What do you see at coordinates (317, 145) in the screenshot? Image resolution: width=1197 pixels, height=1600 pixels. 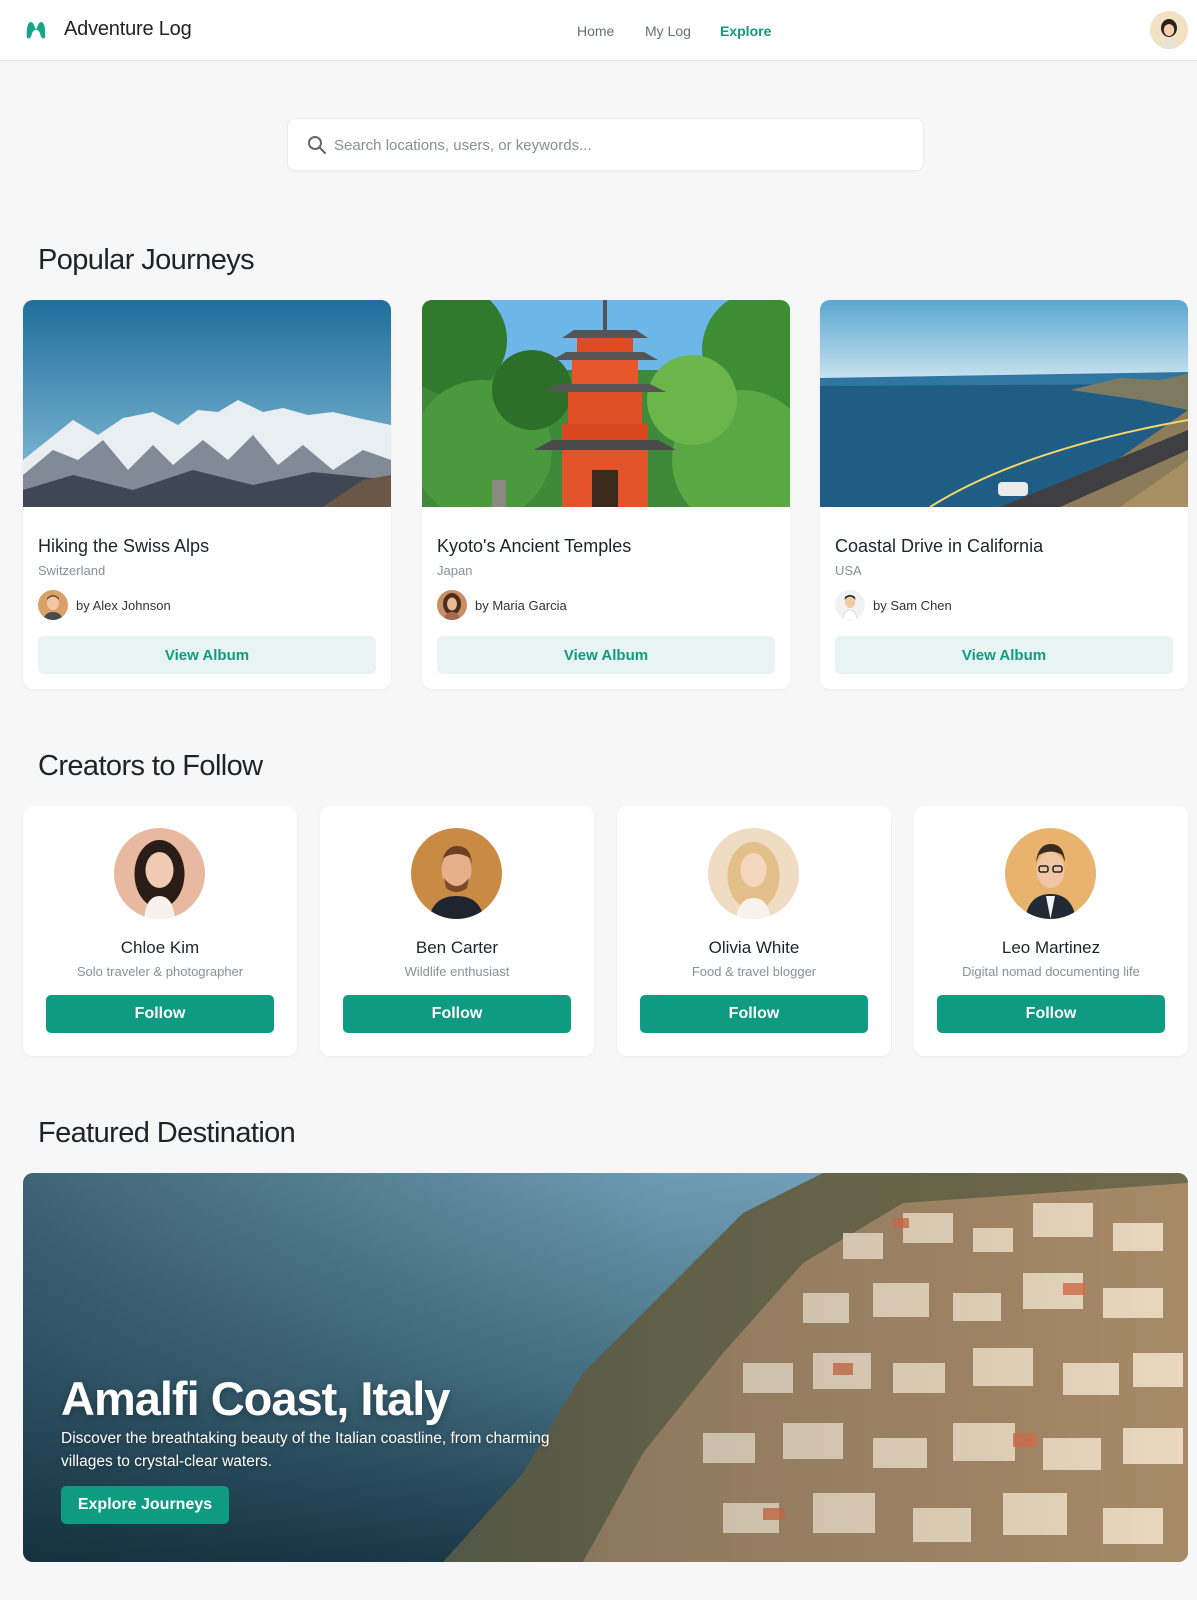 I see `search-icon` at bounding box center [317, 145].